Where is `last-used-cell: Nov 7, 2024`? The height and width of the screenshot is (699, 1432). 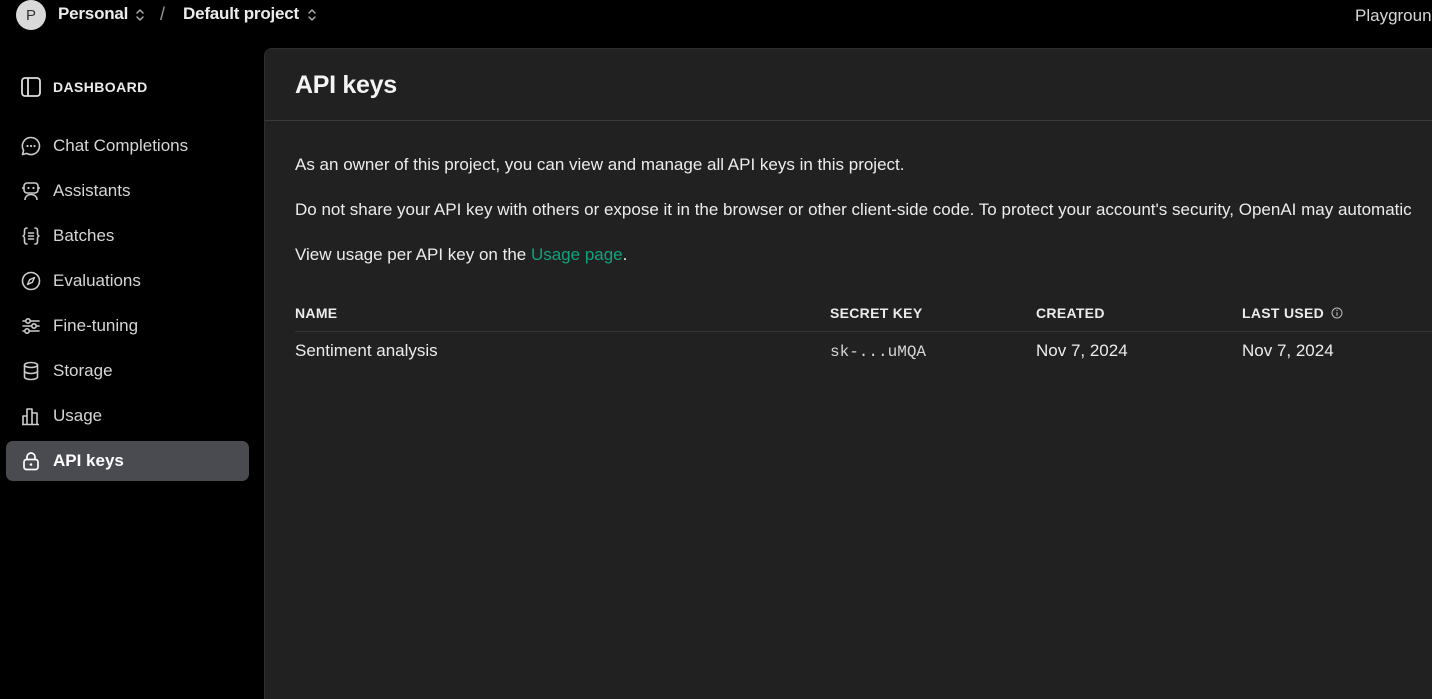 last-used-cell: Nov 7, 2024 is located at coordinates (1288, 350).